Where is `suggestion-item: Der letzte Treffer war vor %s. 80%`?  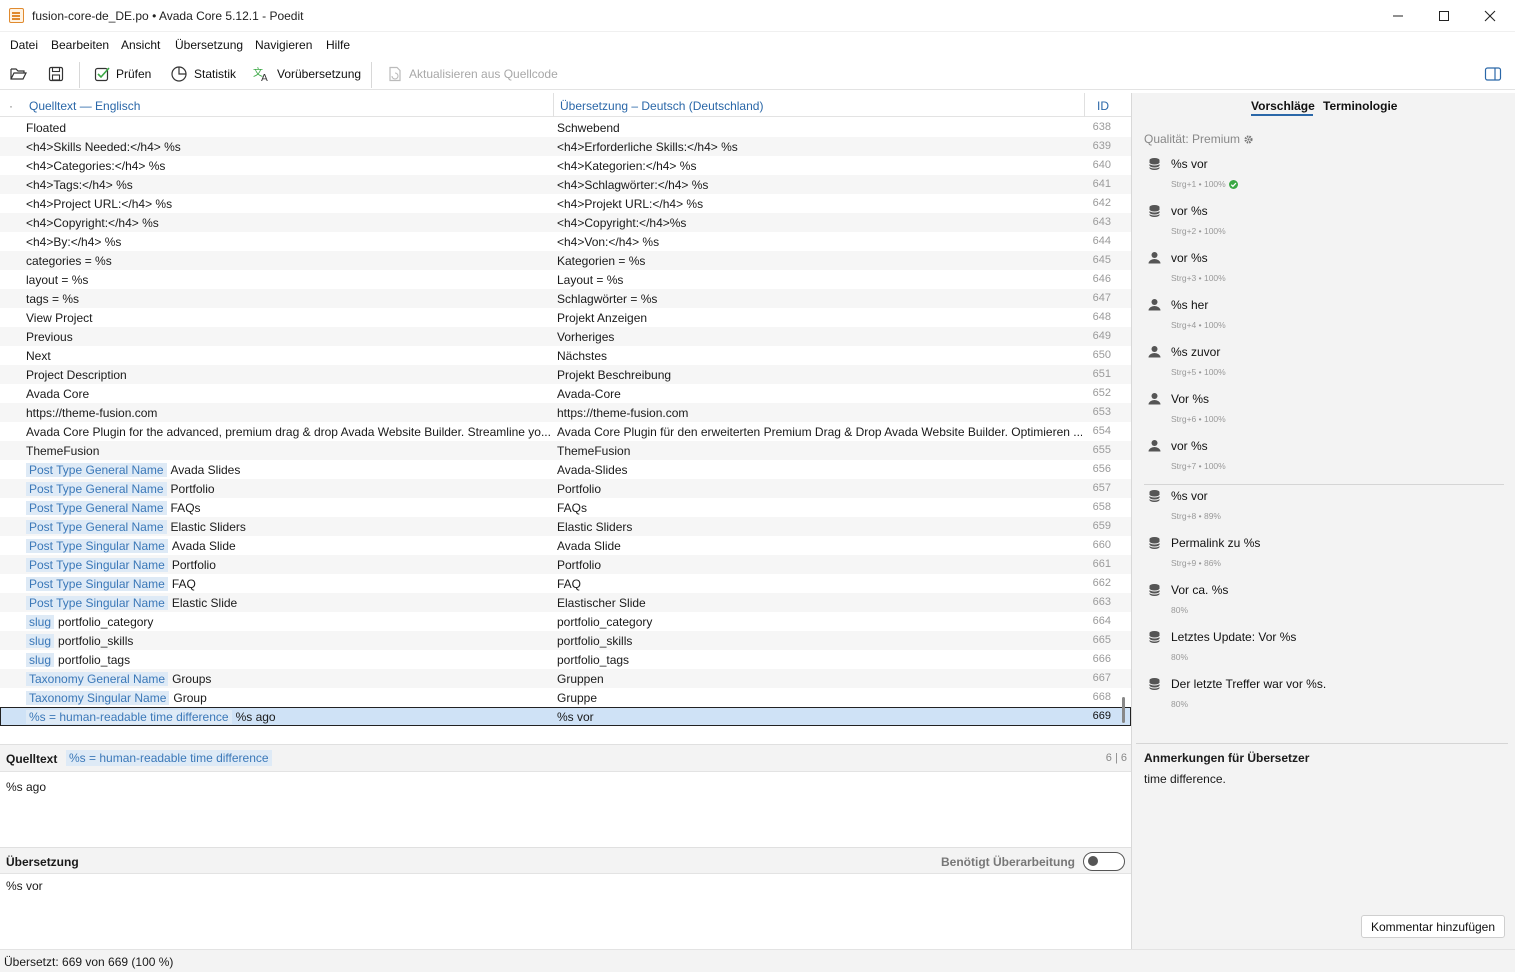 suggestion-item: Der letzte Treffer war vor %s. 80% is located at coordinates (1324, 696).